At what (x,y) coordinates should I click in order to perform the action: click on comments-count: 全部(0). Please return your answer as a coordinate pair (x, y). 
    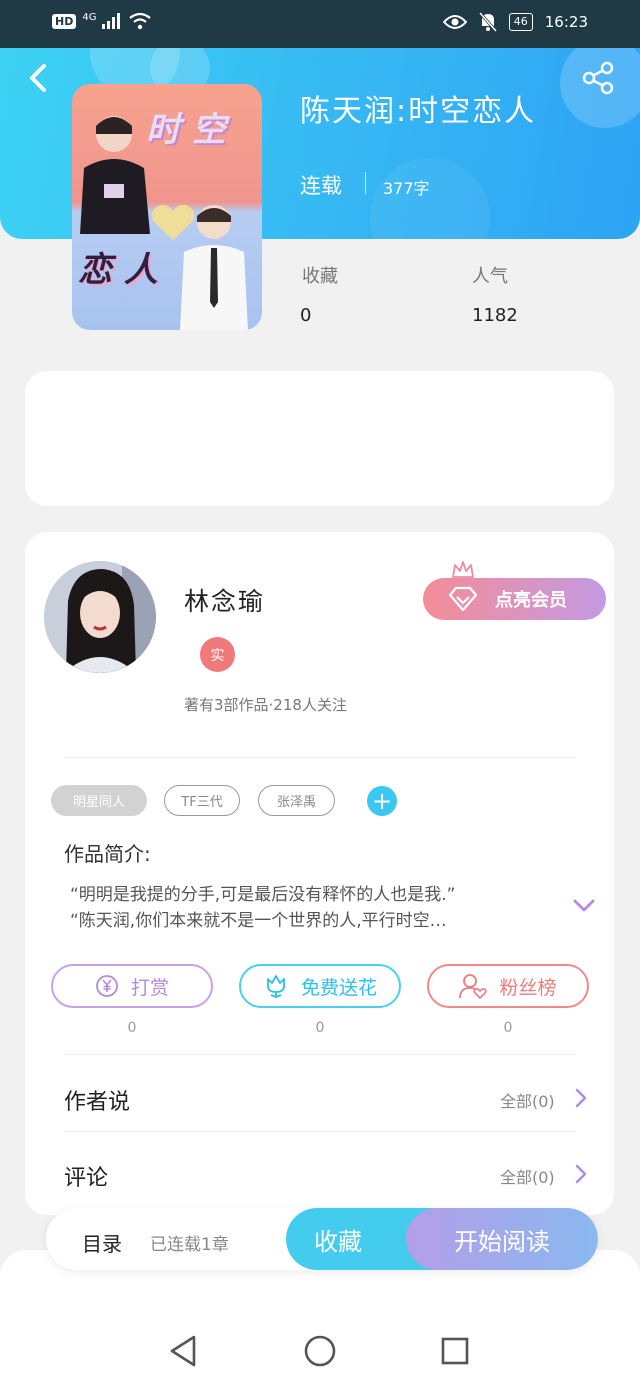
    Looking at the image, I should click on (527, 1176).